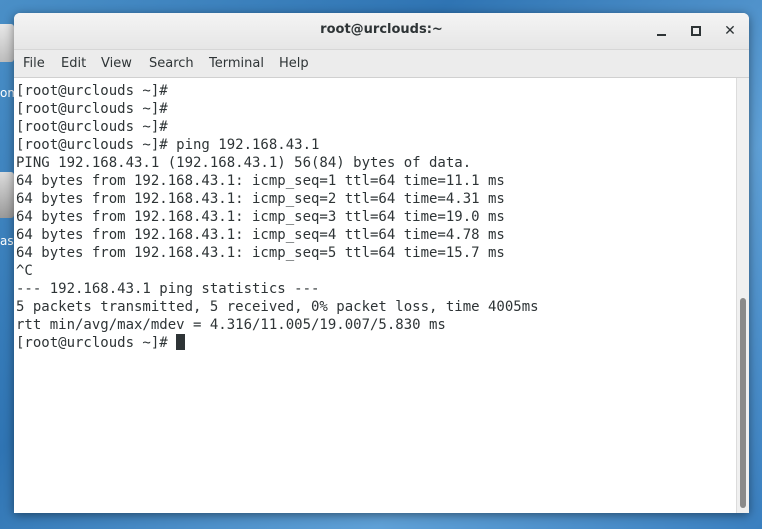  I want to click on maximize-button, so click(696, 31).